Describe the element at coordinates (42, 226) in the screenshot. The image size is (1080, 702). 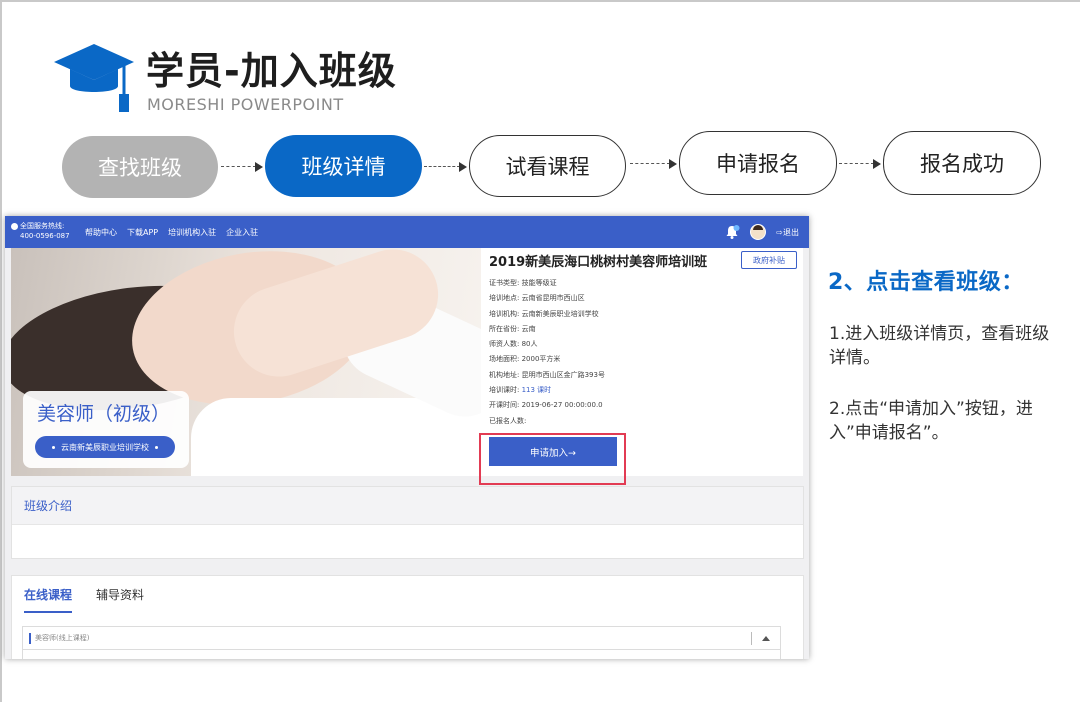
I see `hotline-label: 全国服务热线:` at that location.